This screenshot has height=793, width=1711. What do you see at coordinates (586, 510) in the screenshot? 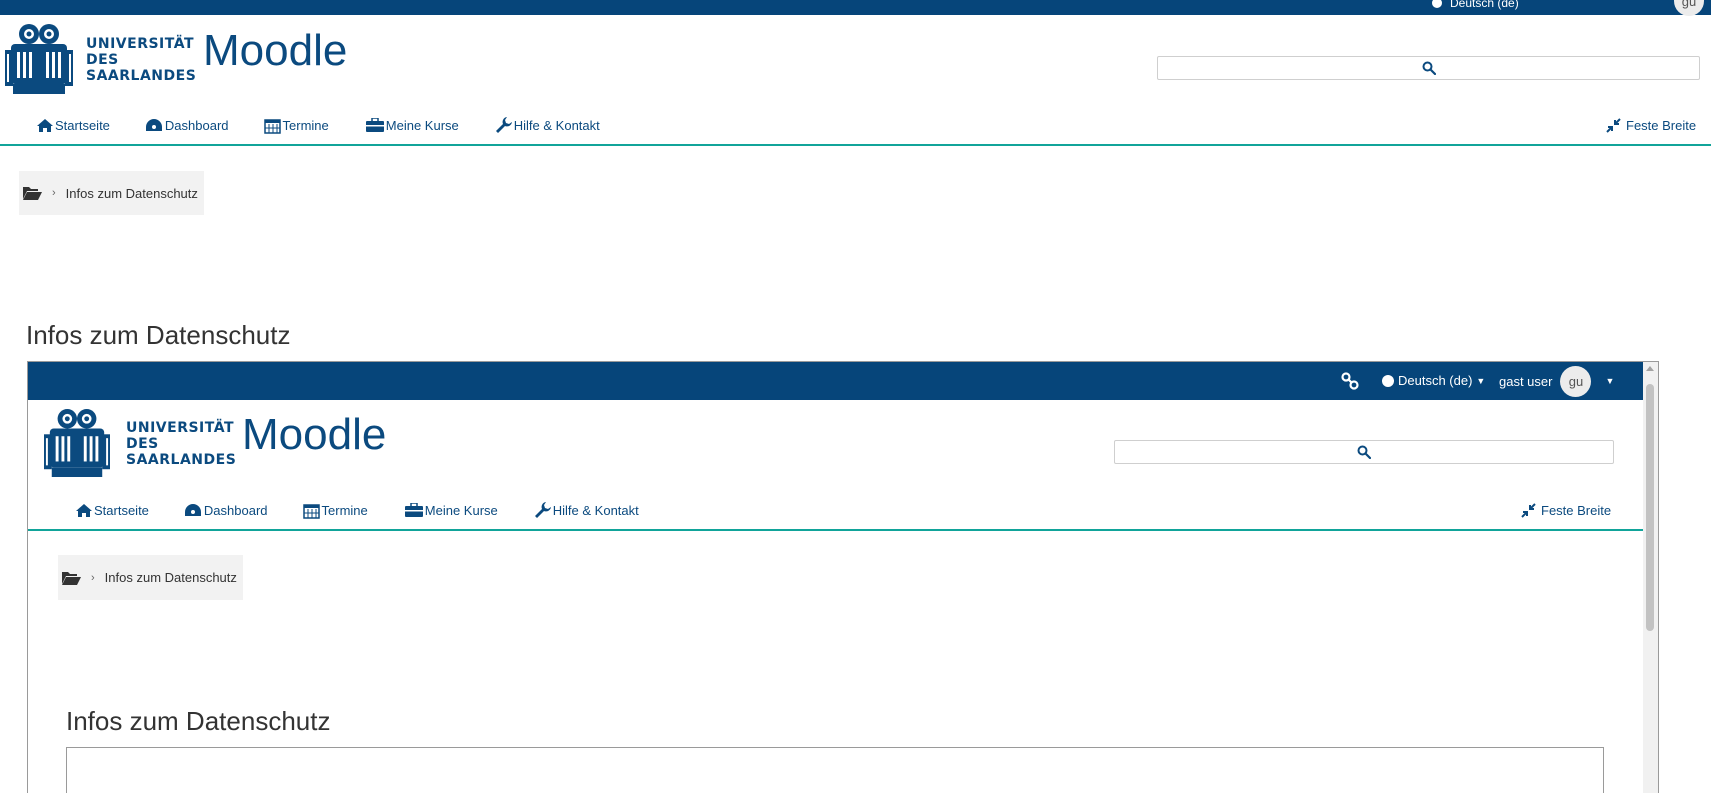
I see `frame-nav-item-hilfe-kontakt: Hilfe & Kontakt` at bounding box center [586, 510].